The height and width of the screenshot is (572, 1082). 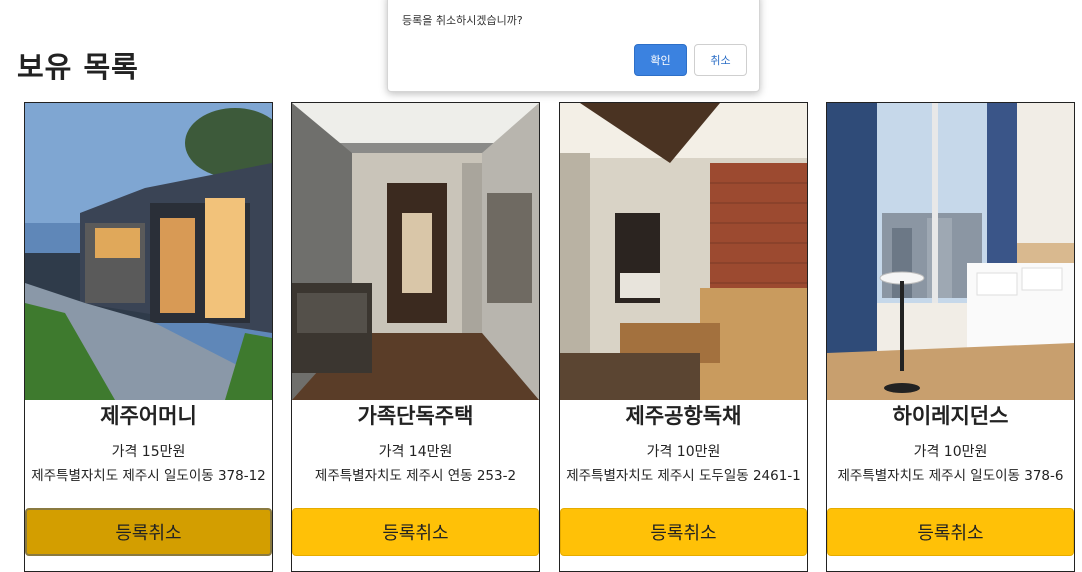 I want to click on listing-address: 제주특별자치도 제주시 연동 253-2, so click(x=415, y=476).